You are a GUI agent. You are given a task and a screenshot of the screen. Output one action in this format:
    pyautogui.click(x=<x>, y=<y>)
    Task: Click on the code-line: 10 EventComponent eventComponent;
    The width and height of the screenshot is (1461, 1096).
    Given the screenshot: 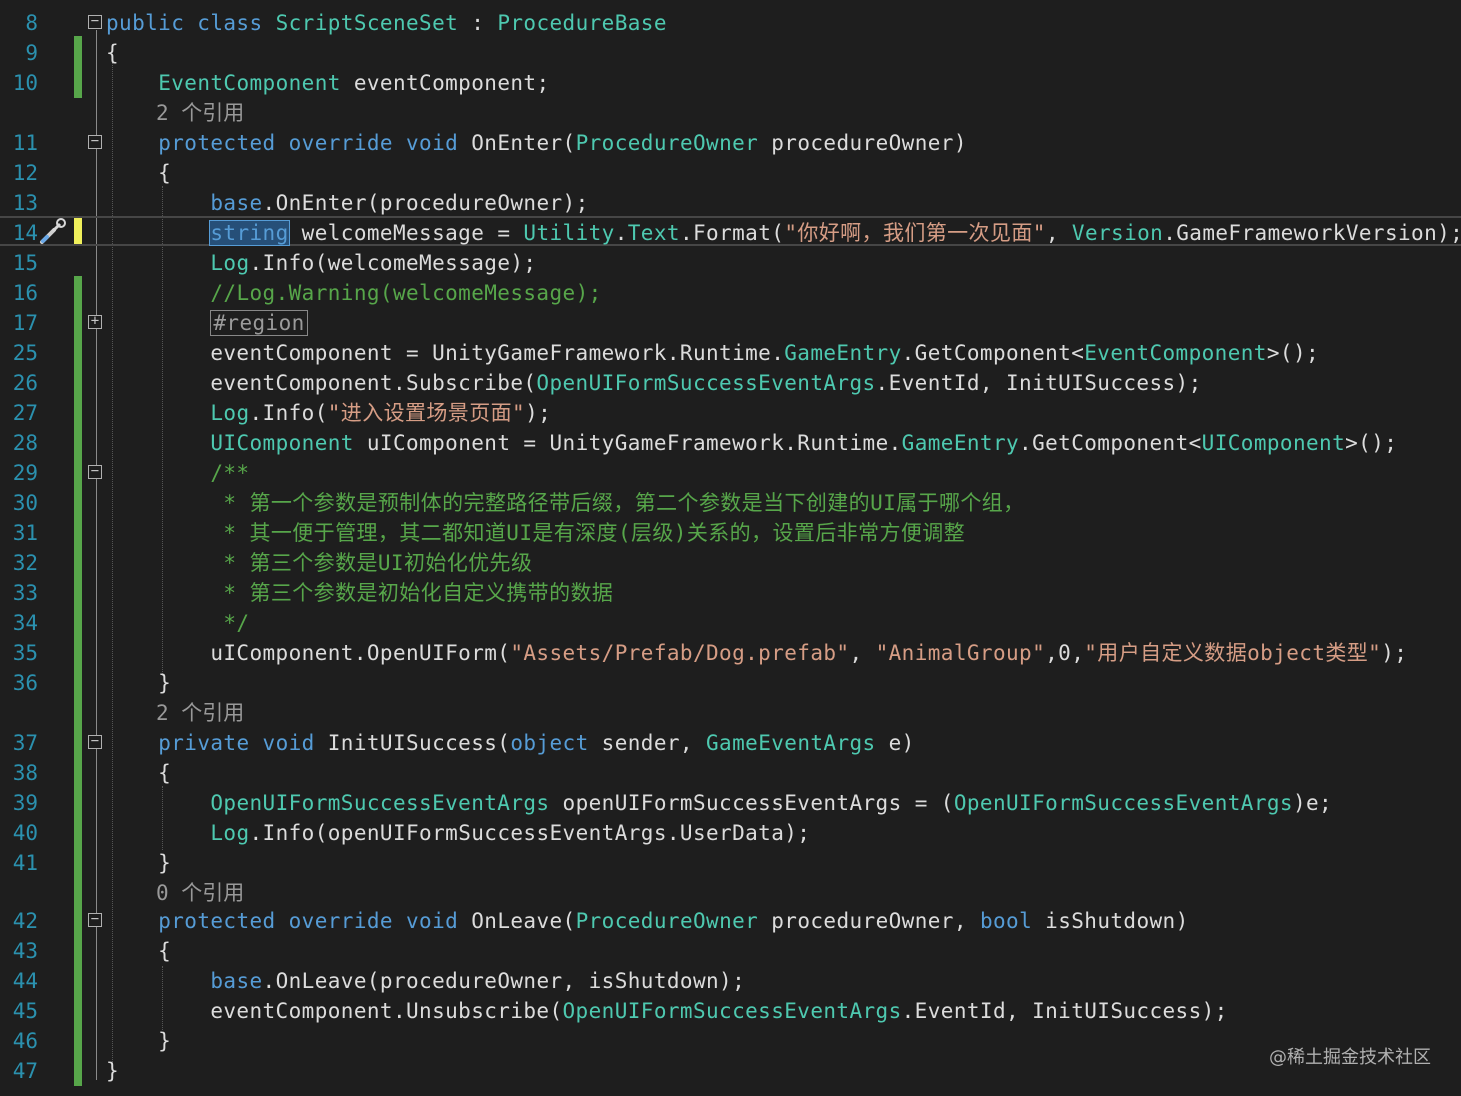 What is the action you would take?
    pyautogui.click(x=730, y=83)
    